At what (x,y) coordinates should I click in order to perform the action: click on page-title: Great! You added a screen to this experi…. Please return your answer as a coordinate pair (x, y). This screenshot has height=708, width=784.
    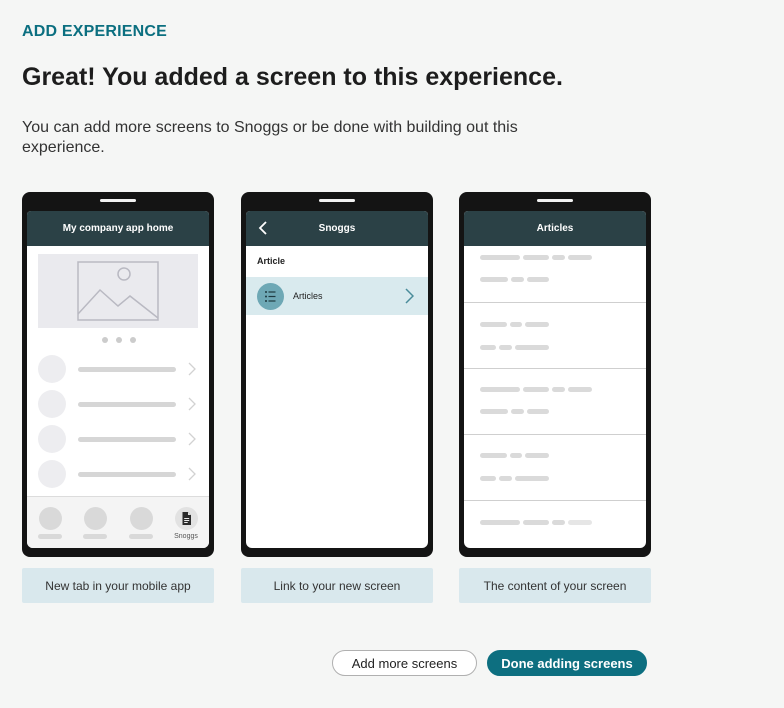
    Looking at the image, I should click on (292, 77).